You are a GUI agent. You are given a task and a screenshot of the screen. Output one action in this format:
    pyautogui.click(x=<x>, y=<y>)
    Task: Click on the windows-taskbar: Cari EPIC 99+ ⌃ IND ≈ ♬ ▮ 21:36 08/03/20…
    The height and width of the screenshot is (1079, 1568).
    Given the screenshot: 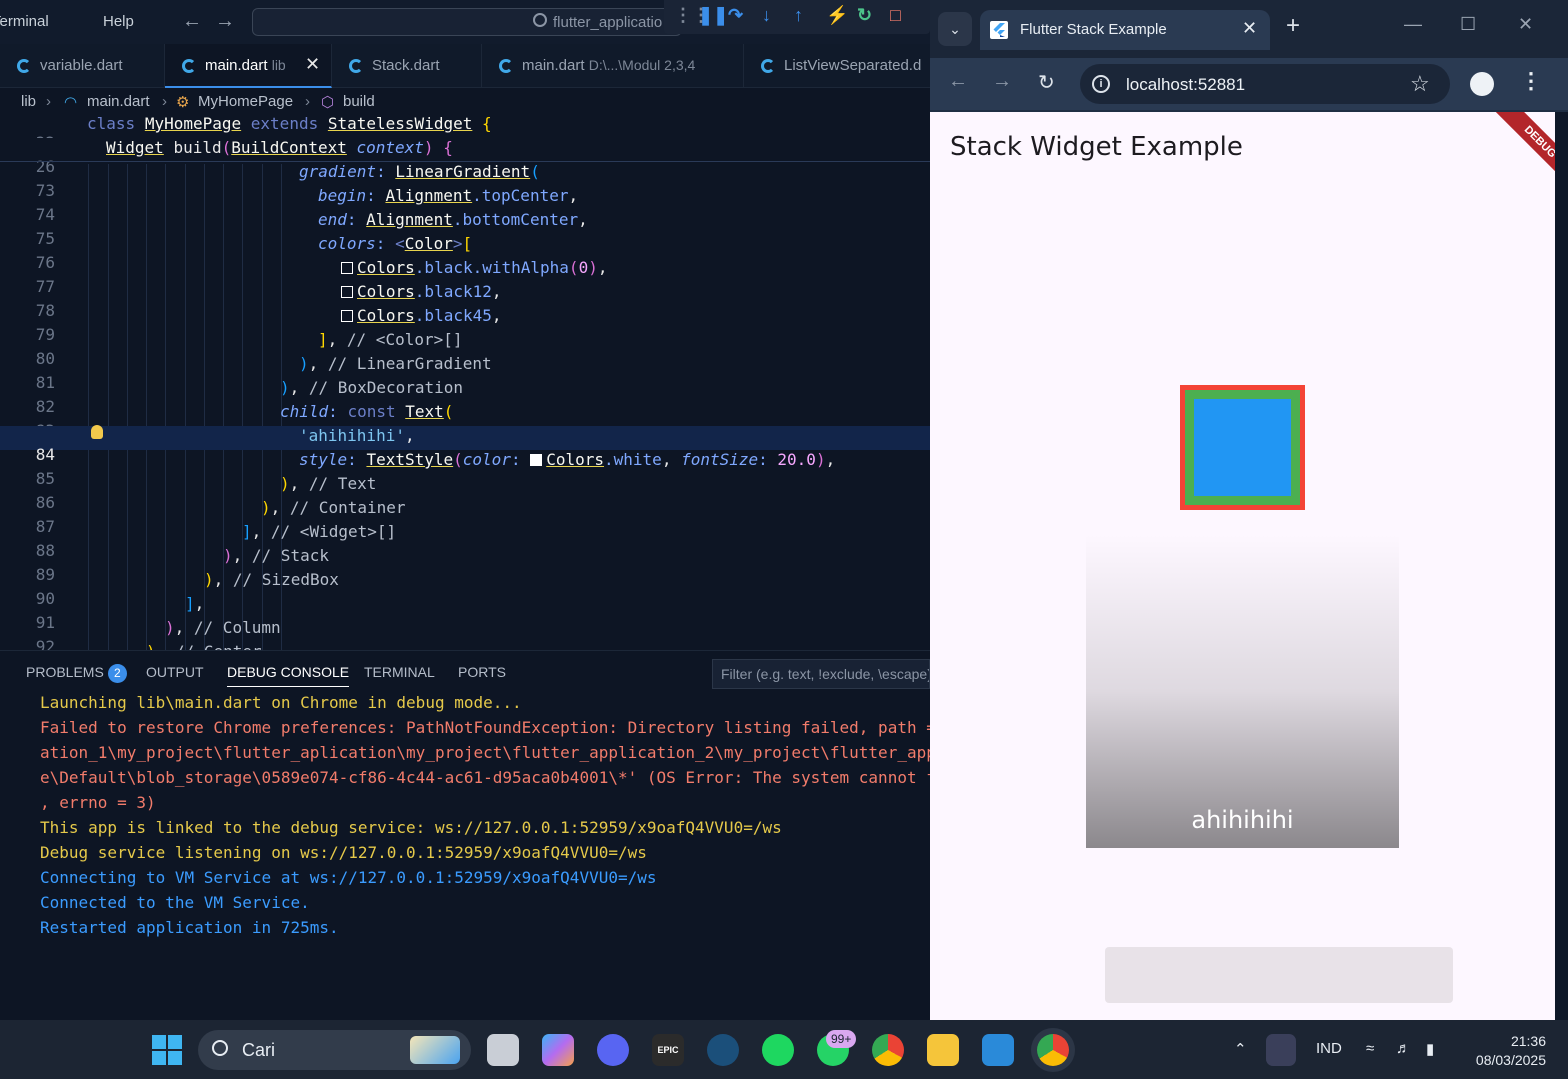 What is the action you would take?
    pyautogui.click(x=784, y=1049)
    